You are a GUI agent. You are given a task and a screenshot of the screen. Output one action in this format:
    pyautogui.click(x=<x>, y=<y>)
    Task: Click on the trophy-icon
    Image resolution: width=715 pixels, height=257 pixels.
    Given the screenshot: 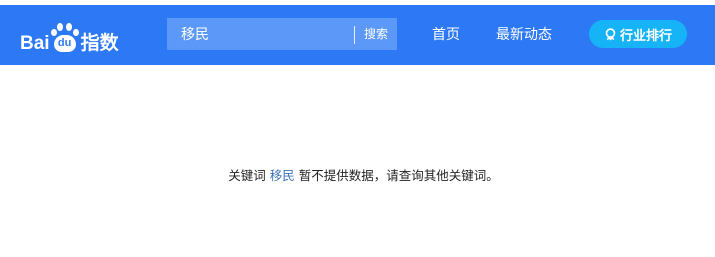 What is the action you would take?
    pyautogui.click(x=610, y=34)
    